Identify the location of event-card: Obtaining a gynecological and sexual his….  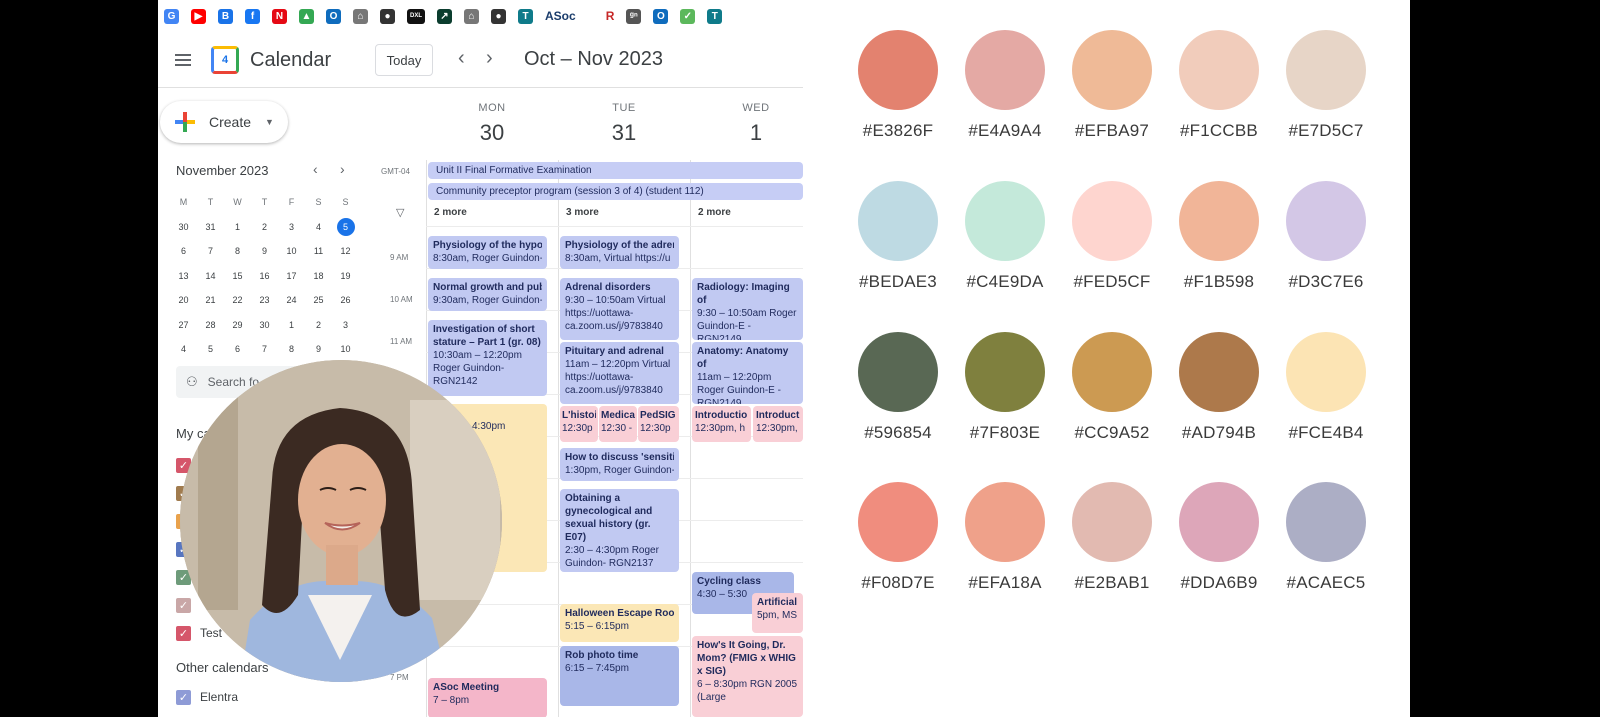
(619, 530).